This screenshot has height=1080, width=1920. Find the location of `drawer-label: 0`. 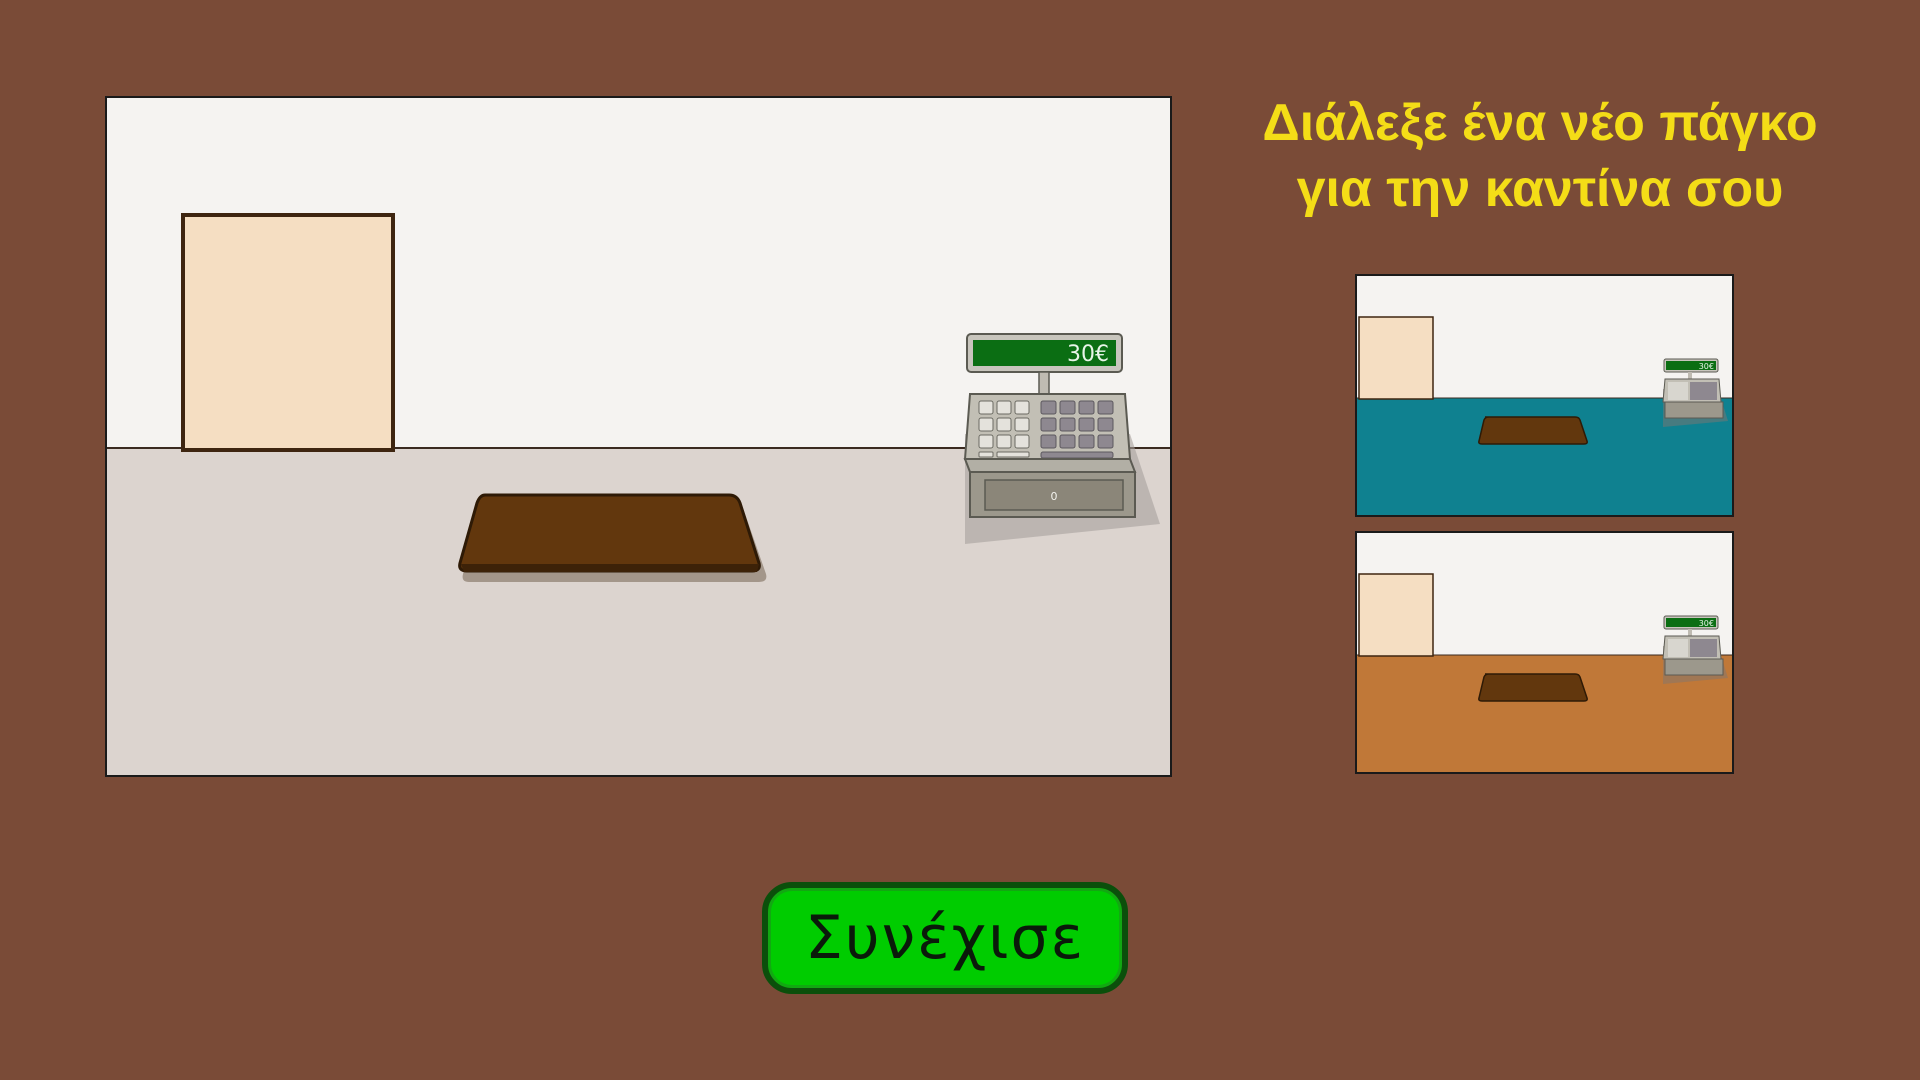

drawer-label: 0 is located at coordinates (1054, 496).